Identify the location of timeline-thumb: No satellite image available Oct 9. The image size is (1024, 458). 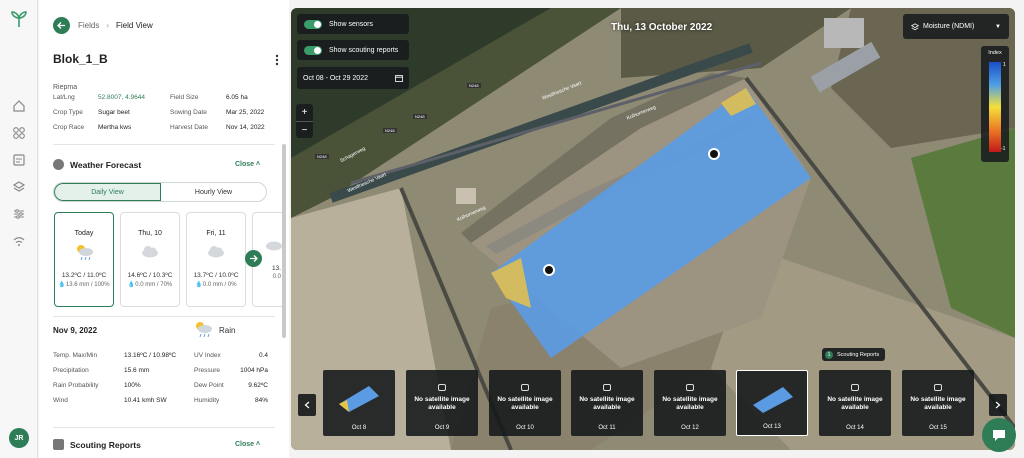
(442, 403).